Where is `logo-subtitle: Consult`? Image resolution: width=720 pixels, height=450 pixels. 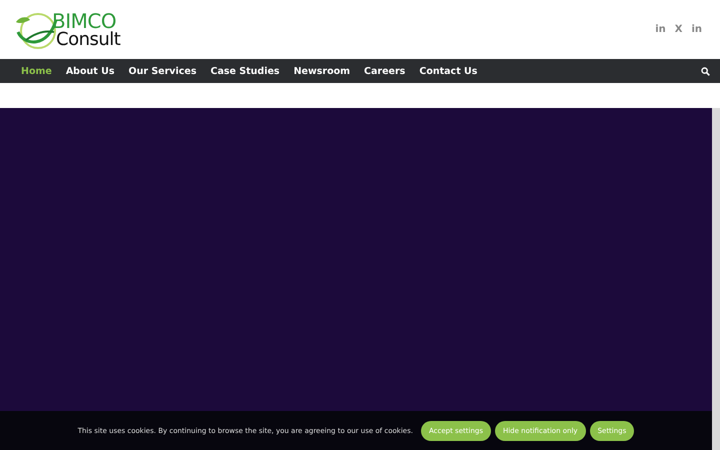
logo-subtitle: Consult is located at coordinates (88, 39).